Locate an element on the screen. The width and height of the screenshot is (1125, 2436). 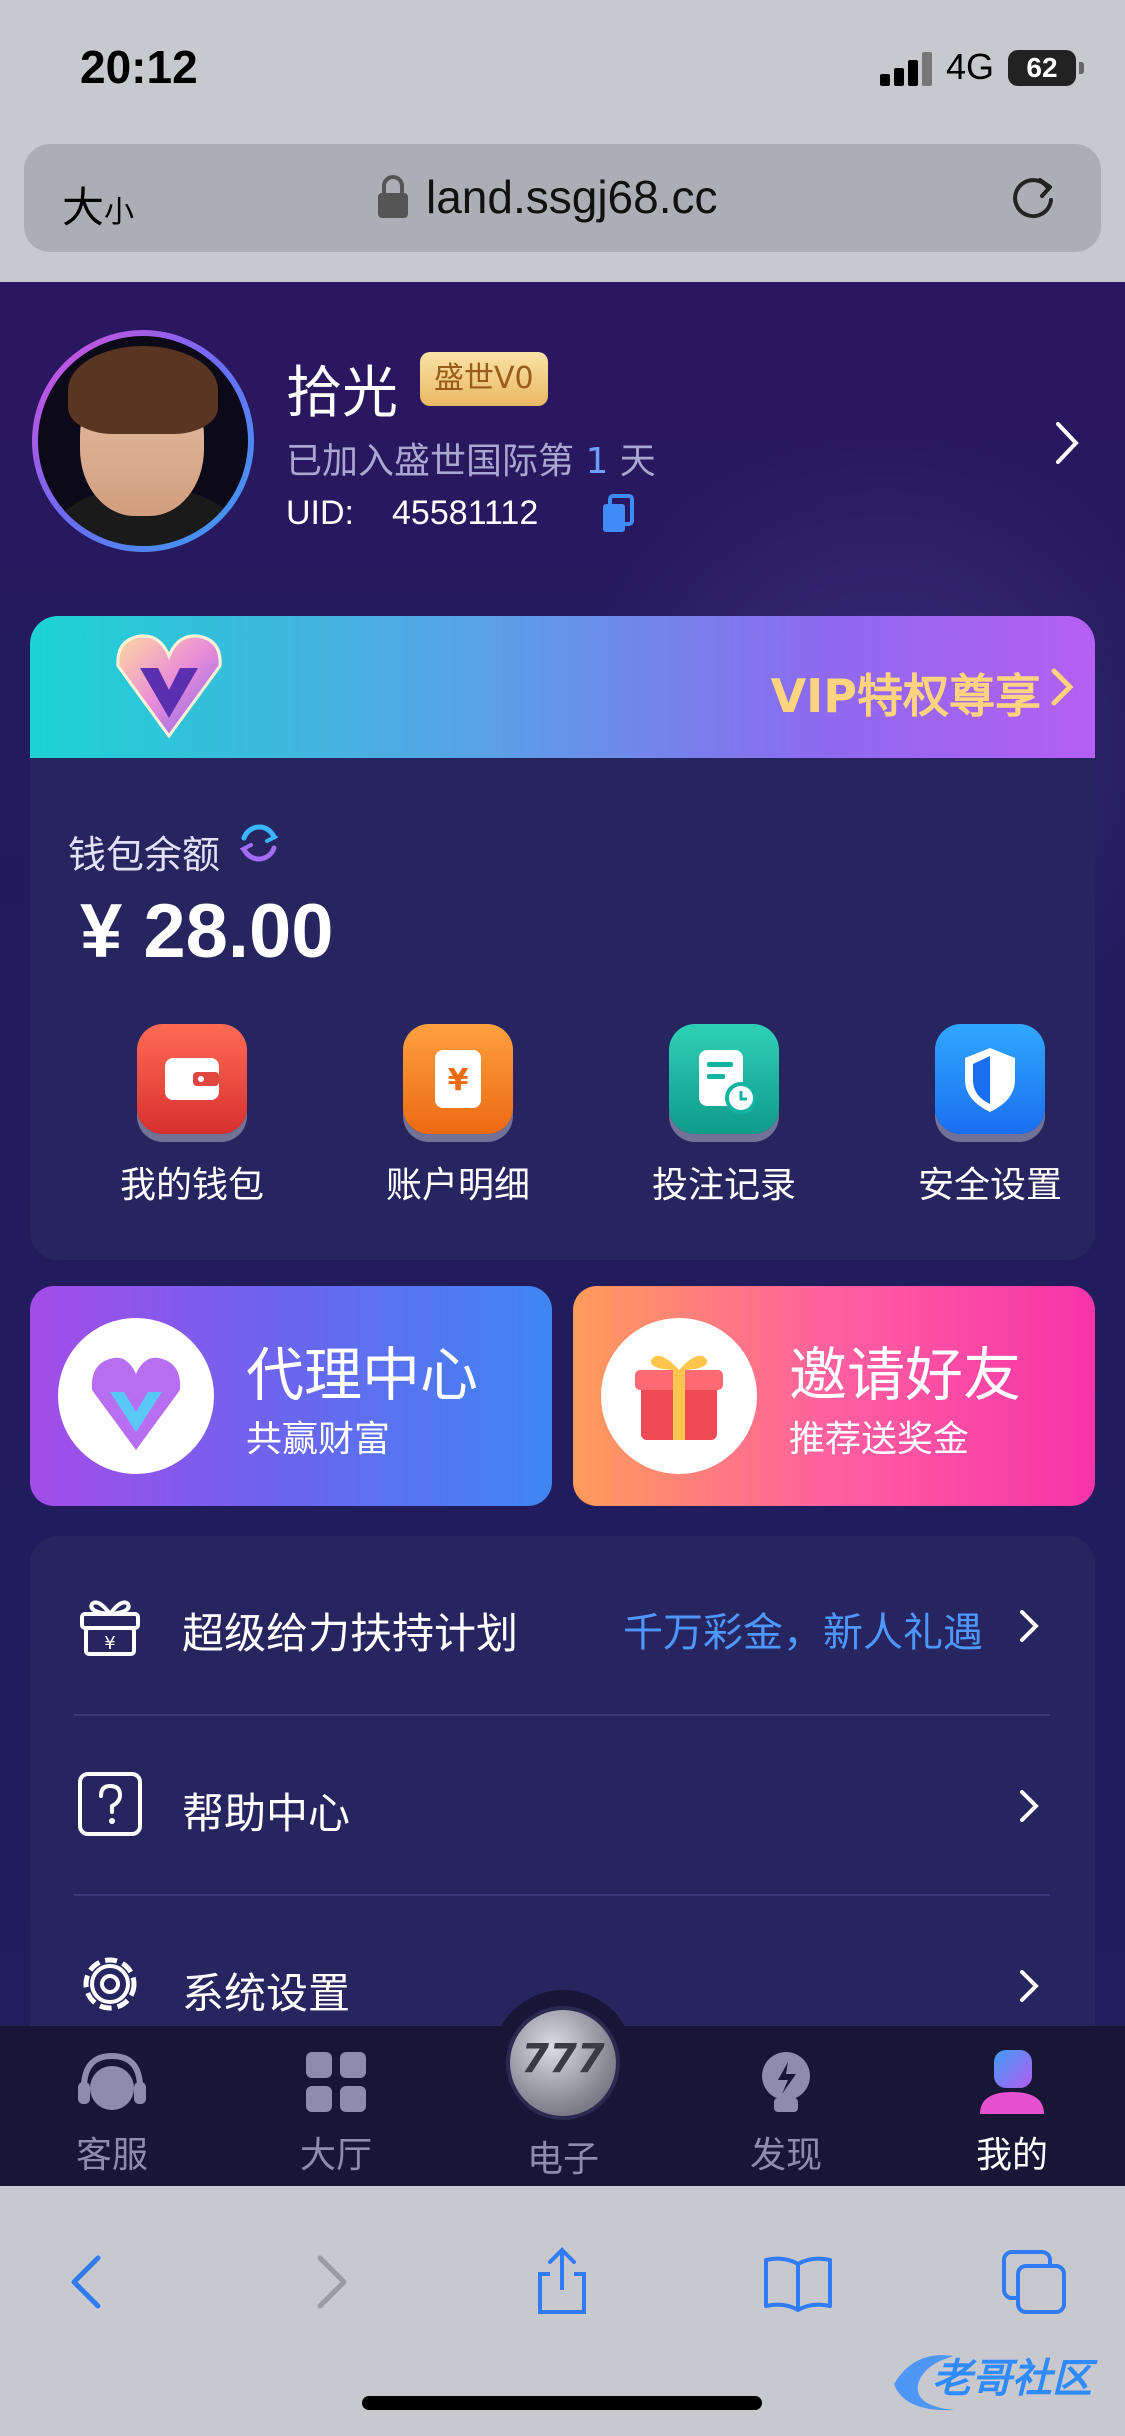
vip-heart-emblem-icon is located at coordinates (169, 686).